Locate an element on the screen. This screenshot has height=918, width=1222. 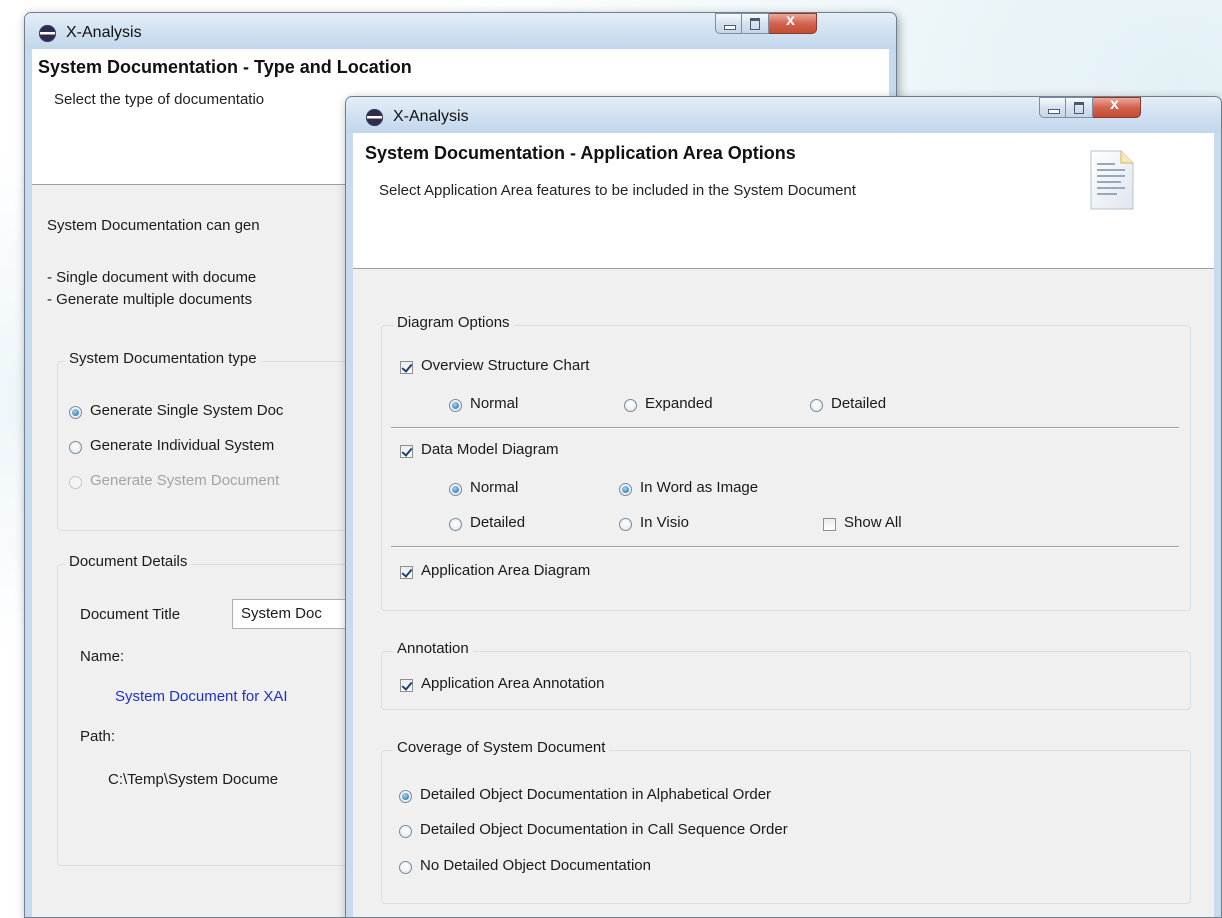
coverage-radio-none-label: No Detailed Object Documentation is located at coordinates (535, 865).